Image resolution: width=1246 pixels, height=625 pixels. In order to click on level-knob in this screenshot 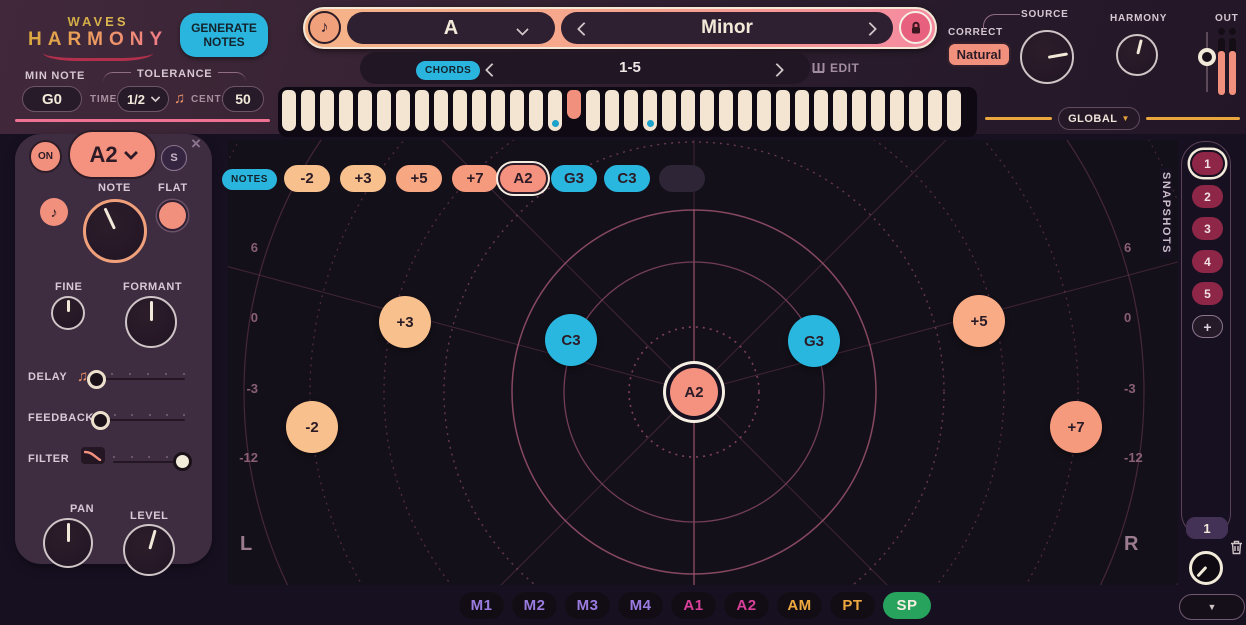, I will do `click(149, 550)`.